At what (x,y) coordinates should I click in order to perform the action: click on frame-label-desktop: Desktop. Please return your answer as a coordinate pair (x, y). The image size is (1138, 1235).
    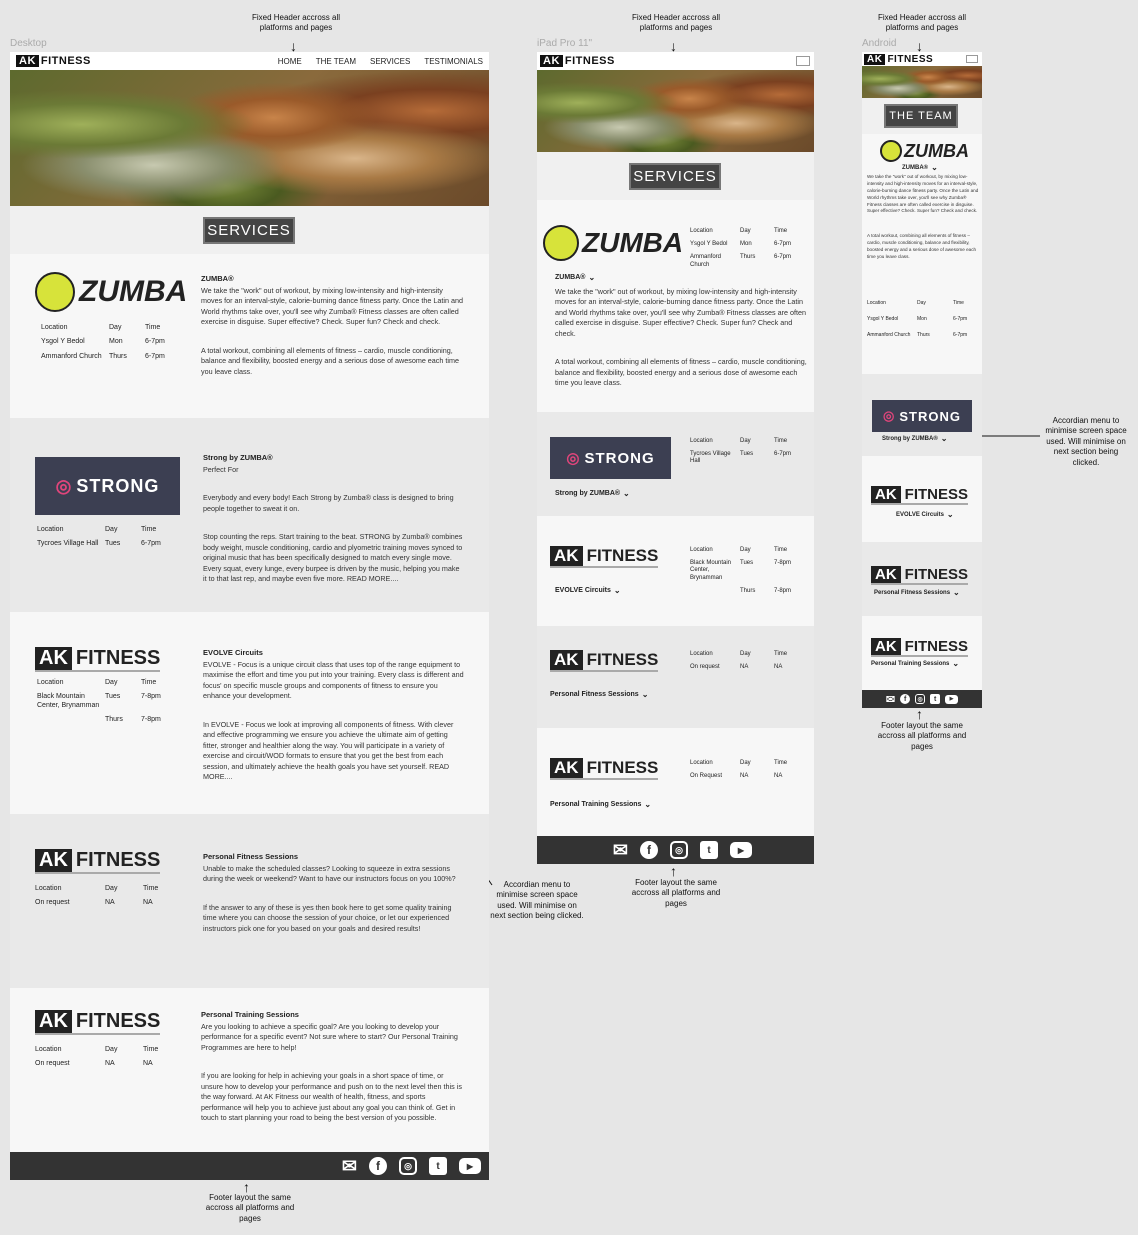
    Looking at the image, I should click on (28, 43).